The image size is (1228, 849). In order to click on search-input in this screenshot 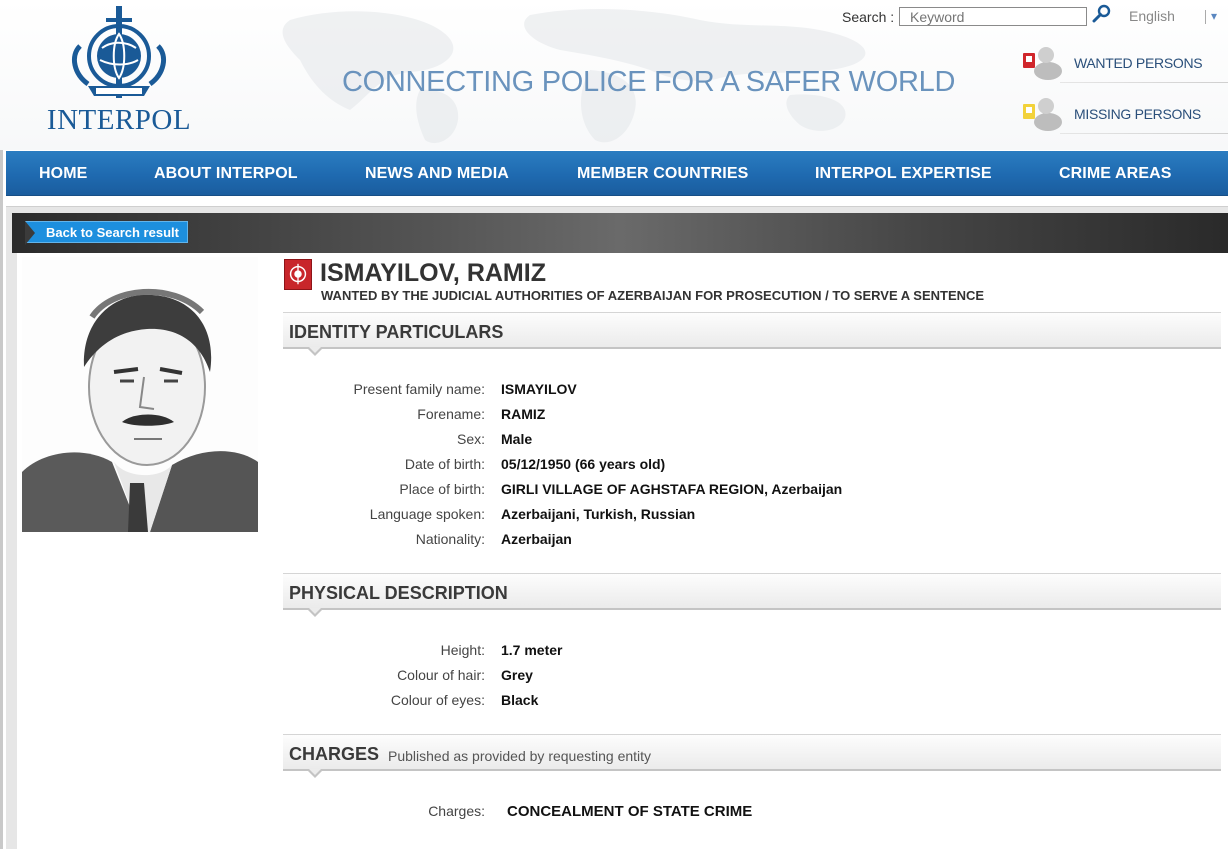, I will do `click(993, 16)`.